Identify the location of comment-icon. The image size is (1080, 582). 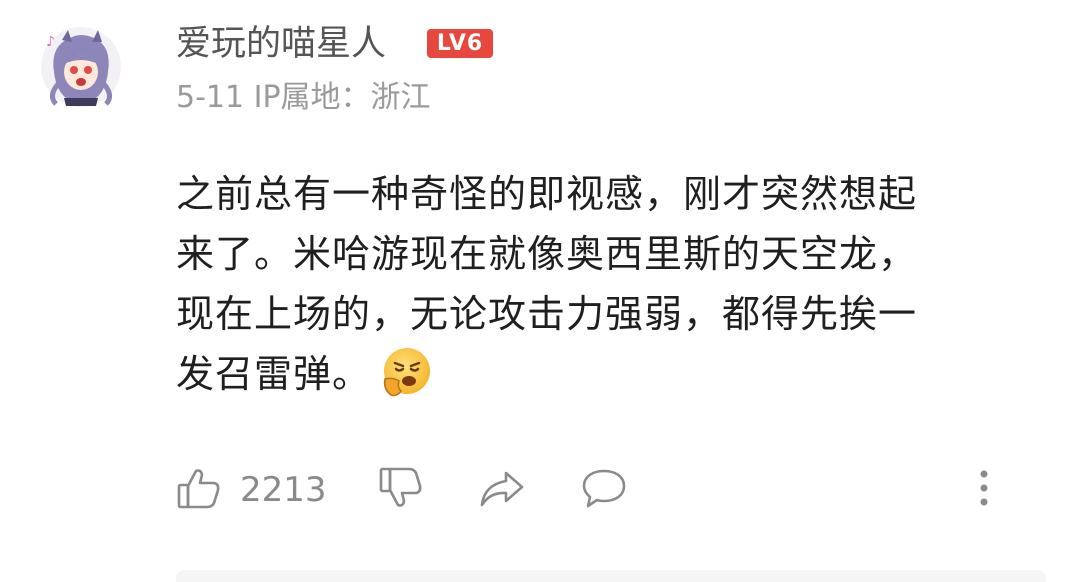
(604, 490).